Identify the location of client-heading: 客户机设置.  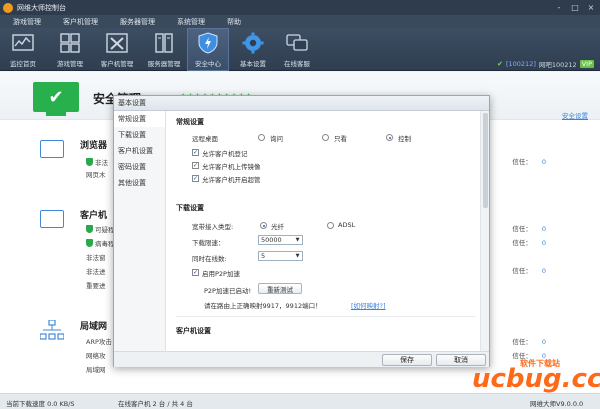
(193, 331).